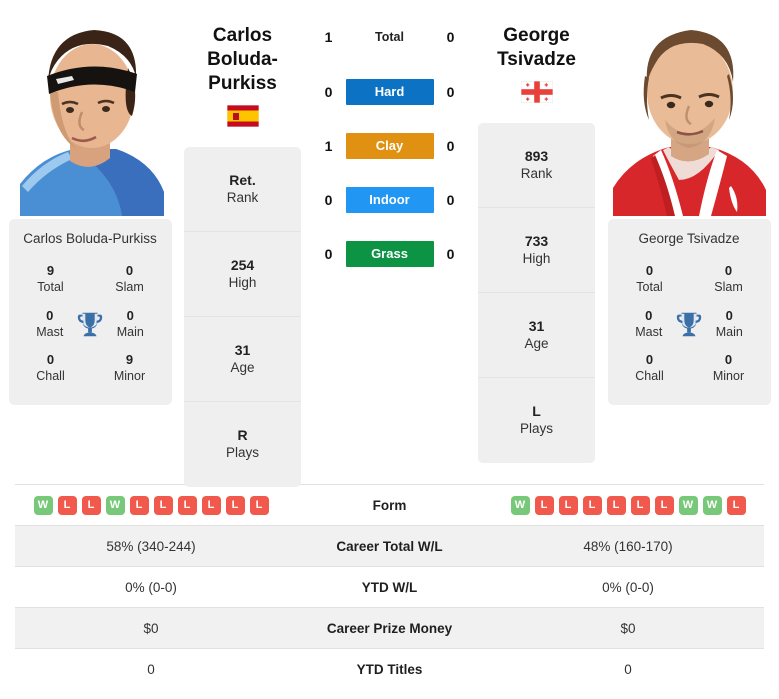  Describe the element at coordinates (151, 546) in the screenshot. I see `left-career-wl: 58% (340-244)` at that location.